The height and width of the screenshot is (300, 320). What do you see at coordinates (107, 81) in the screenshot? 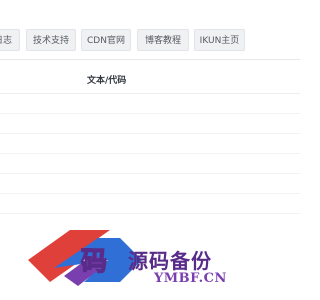
I see `column-header-text-code: 文本/代码` at bounding box center [107, 81].